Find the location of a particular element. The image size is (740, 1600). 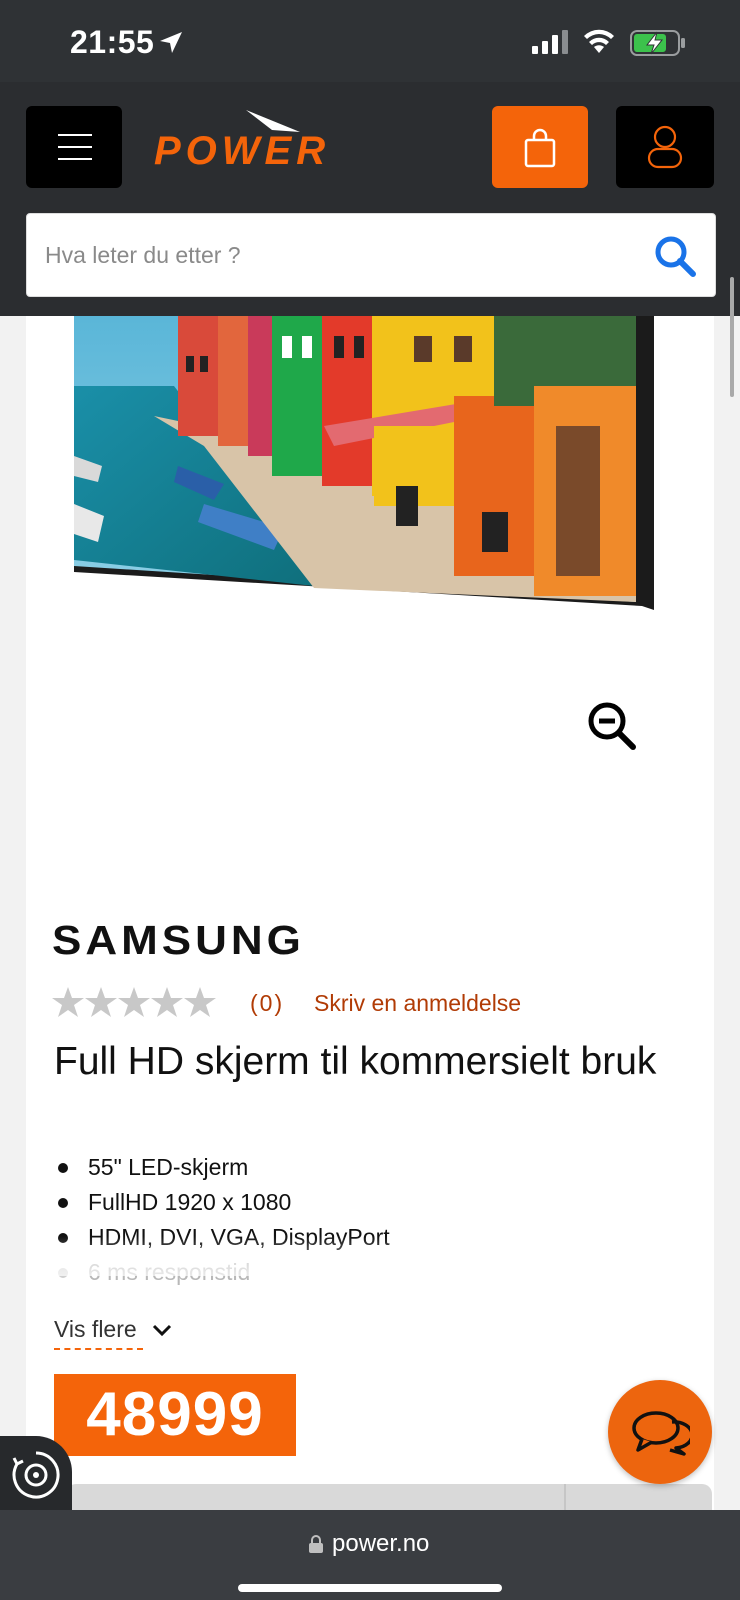

user-icon is located at coordinates (665, 147).